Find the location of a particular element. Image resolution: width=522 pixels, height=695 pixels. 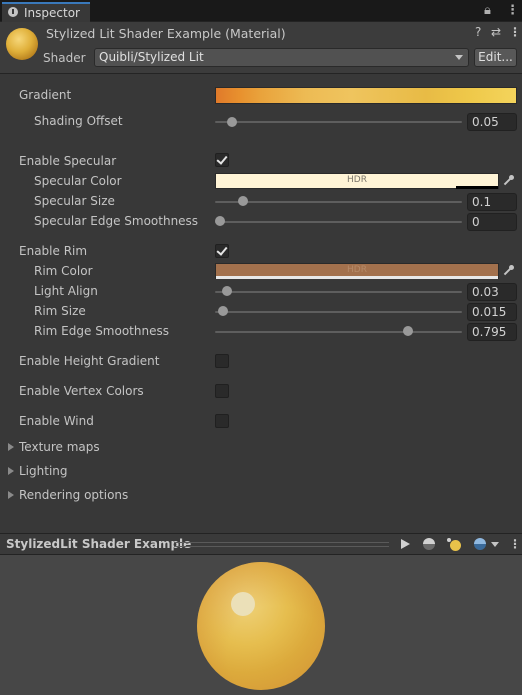

gradient-label: Gradient is located at coordinates (45, 95).